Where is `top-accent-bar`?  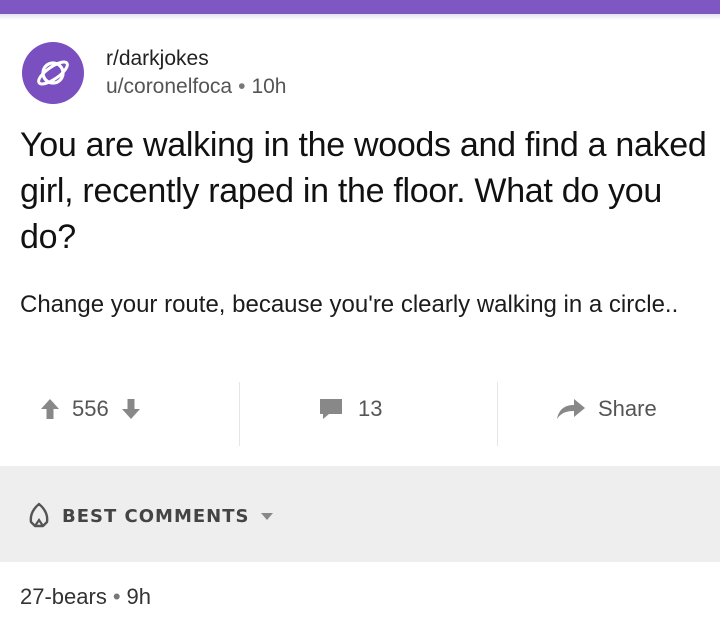 top-accent-bar is located at coordinates (360, 7).